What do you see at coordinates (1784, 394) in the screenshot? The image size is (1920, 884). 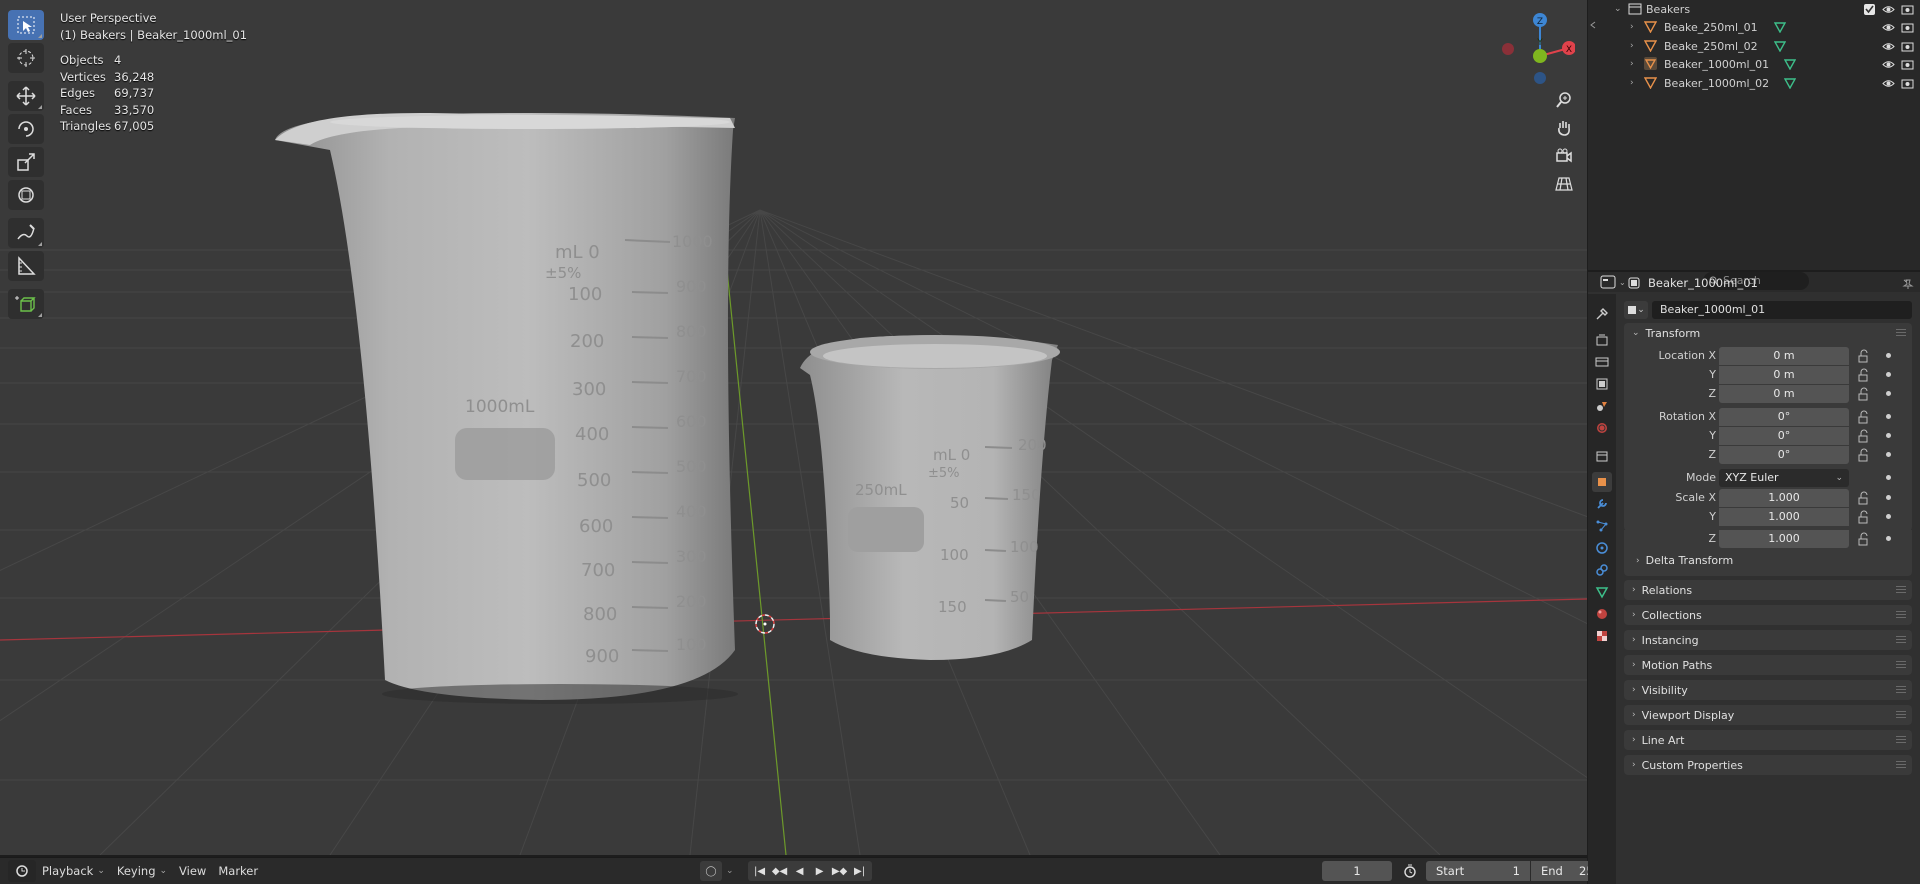 I see `location-z-field: 0 m` at bounding box center [1784, 394].